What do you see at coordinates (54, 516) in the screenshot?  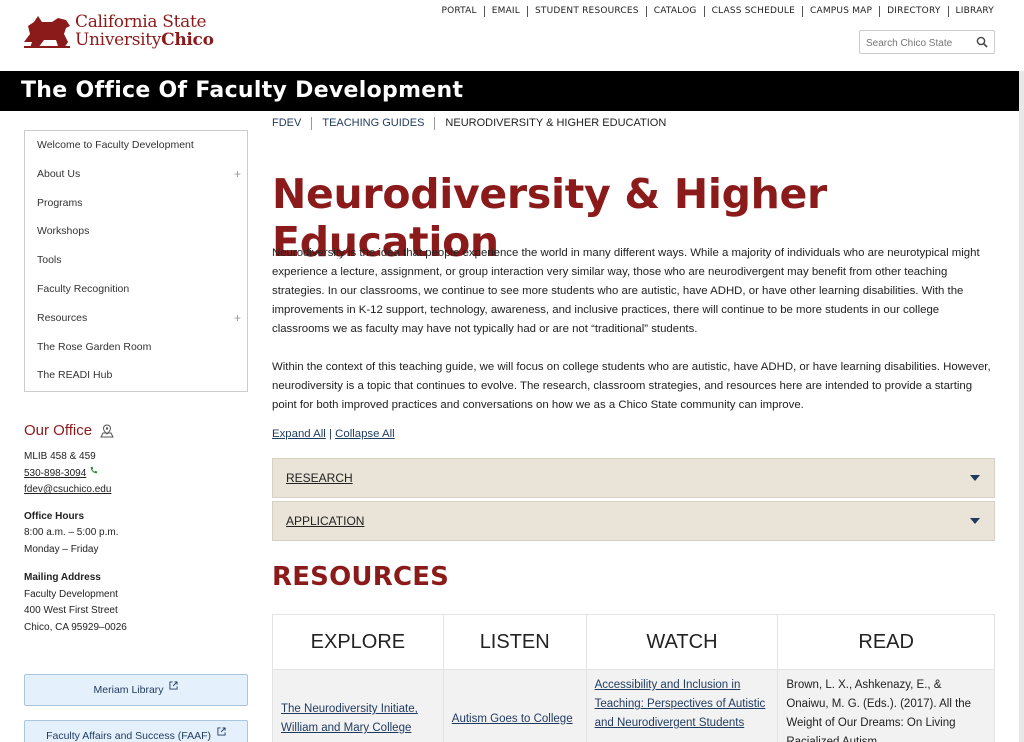 I see `office-hours-label: Office Hours` at bounding box center [54, 516].